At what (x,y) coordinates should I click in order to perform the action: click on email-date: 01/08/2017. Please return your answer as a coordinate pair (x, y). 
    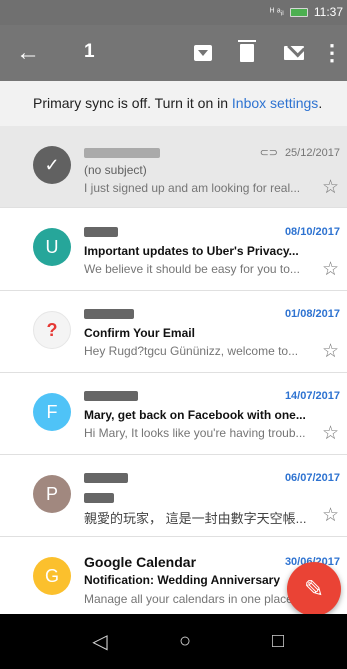
    Looking at the image, I should click on (312, 314).